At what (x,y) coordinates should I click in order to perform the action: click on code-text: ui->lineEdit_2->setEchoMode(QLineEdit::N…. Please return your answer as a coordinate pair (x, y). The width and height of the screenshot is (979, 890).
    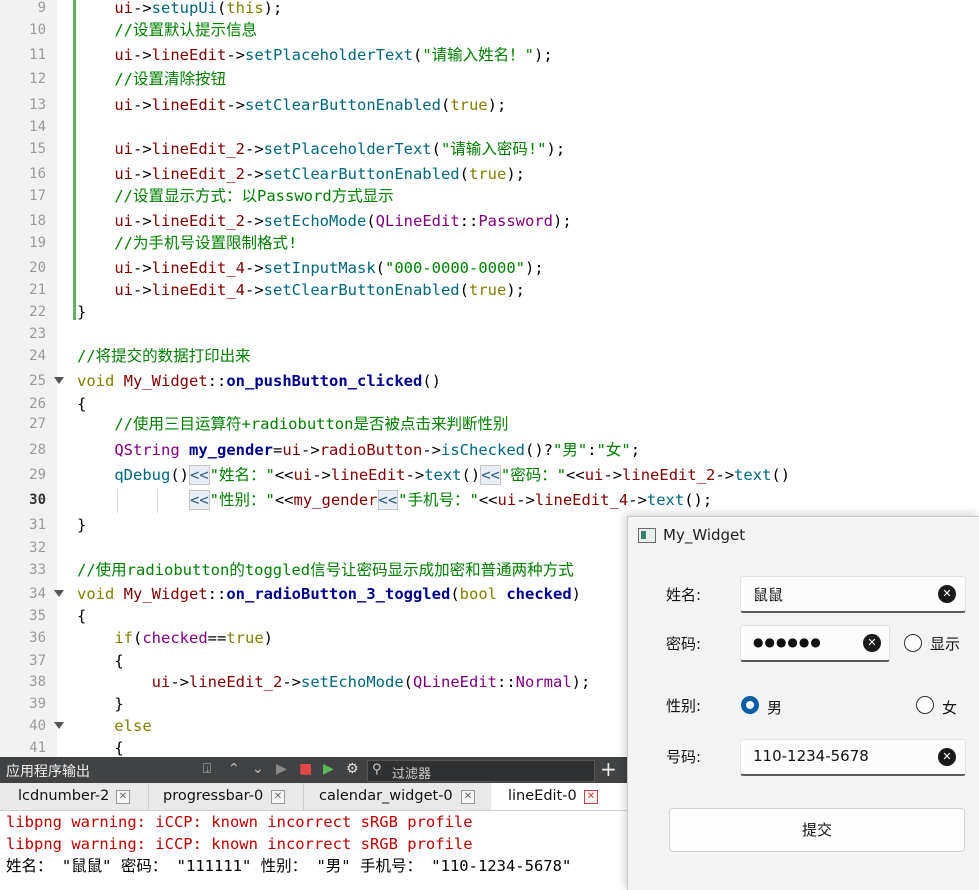
    Looking at the image, I should click on (371, 682).